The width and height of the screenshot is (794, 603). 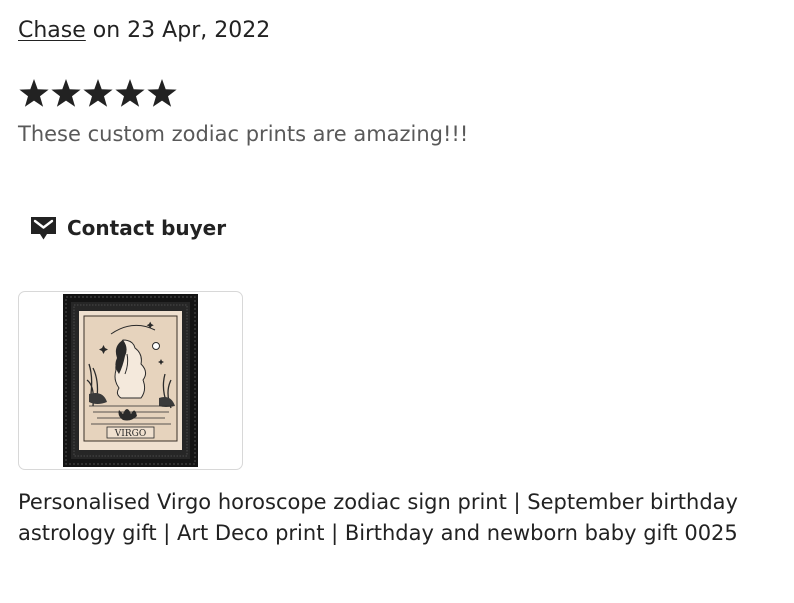 I want to click on review-header: Chase on 23 Apr, 2022, so click(x=144, y=31).